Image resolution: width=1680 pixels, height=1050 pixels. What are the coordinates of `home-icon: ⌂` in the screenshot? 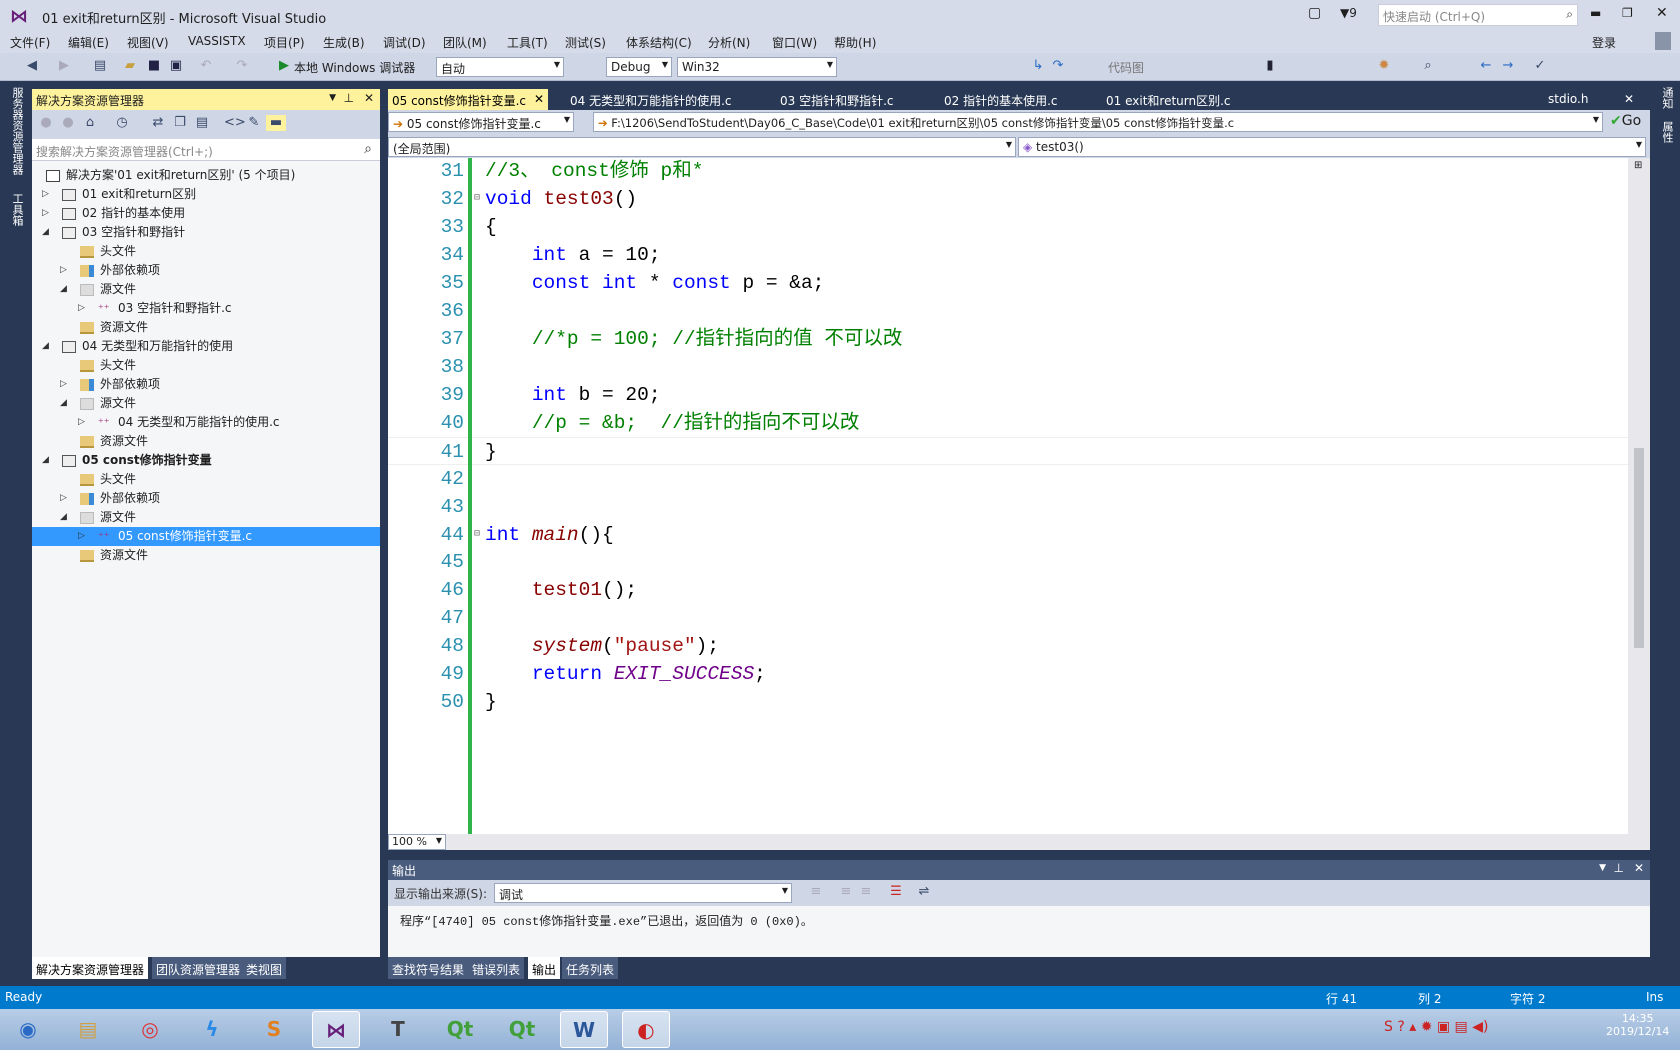 It's located at (90, 123).